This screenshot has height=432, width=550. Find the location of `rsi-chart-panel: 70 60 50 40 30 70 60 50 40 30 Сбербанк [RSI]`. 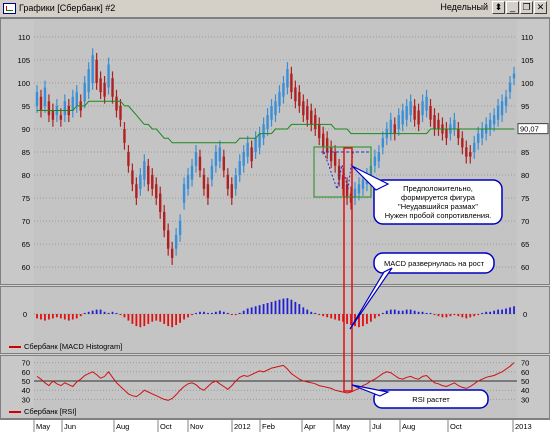

rsi-chart-panel: 70 60 50 40 30 70 60 50 40 30 Сбербанк [RSI] is located at coordinates (275, 387).